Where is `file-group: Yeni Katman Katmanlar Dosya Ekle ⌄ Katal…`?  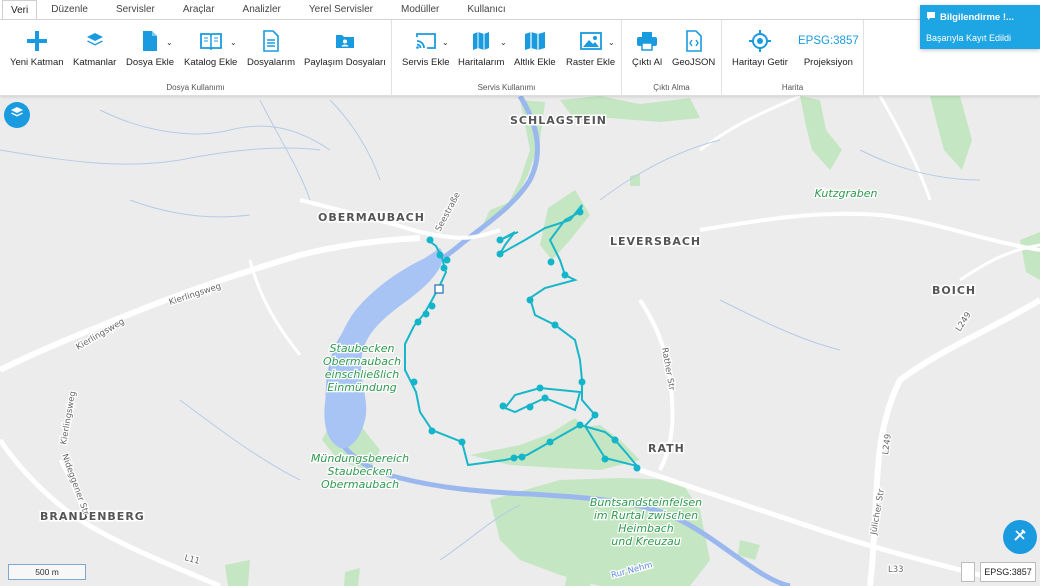 file-group: Yeni Katman Katmanlar Dosya Ekle ⌄ Katal… is located at coordinates (196, 58).